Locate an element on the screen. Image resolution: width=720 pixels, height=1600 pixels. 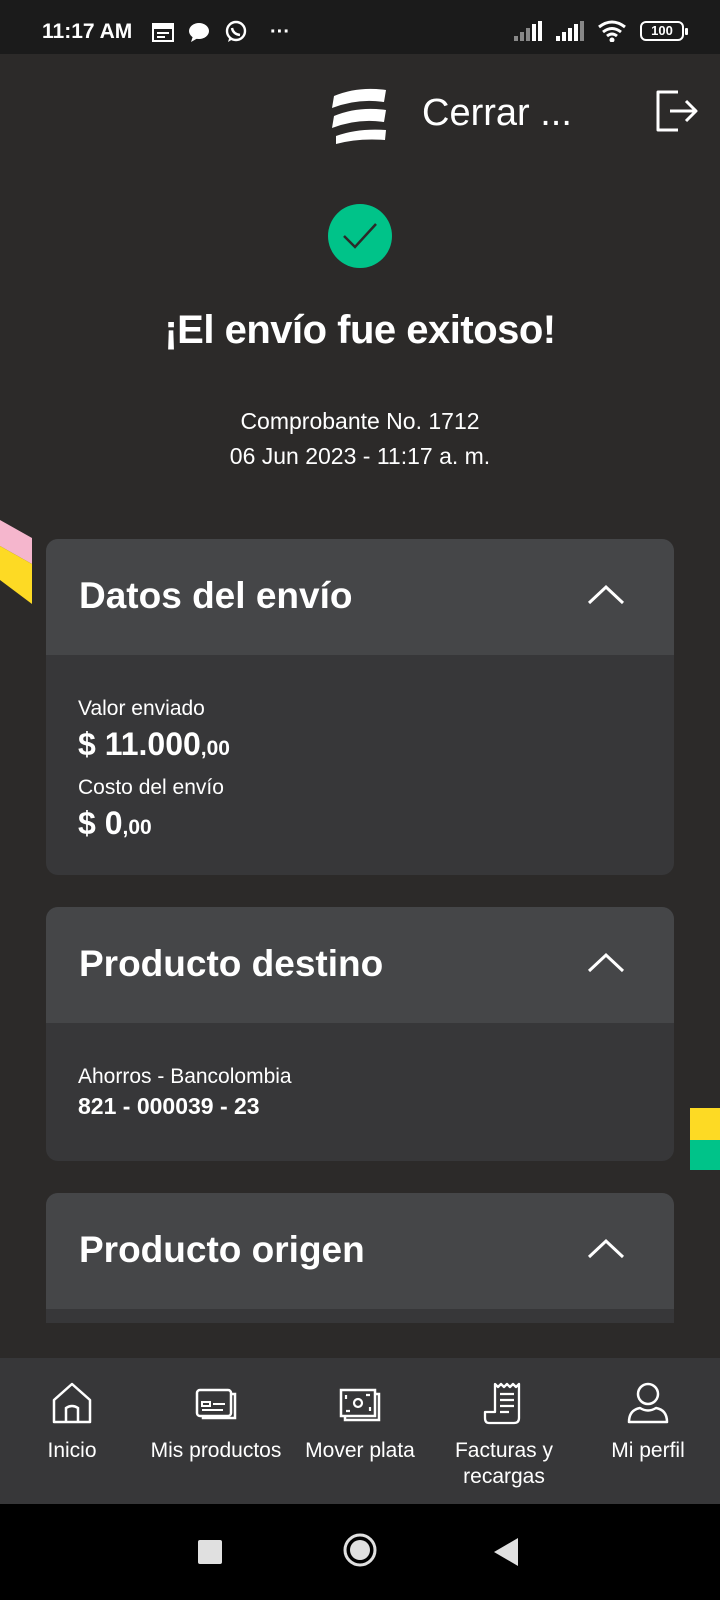
status-bar: 11:17 AM ··· 100 is located at coordinates (360, 27).